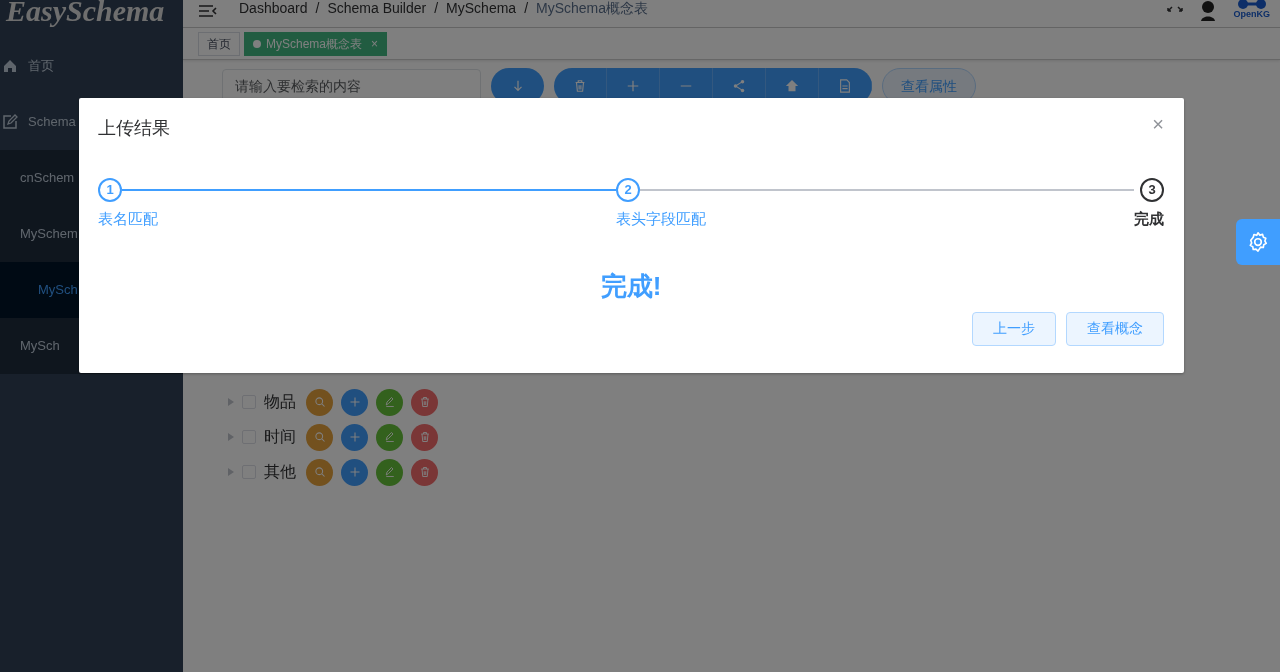 The width and height of the screenshot is (1280, 672). What do you see at coordinates (661, 219) in the screenshot?
I see `step-label: 表头字段匹配` at bounding box center [661, 219].